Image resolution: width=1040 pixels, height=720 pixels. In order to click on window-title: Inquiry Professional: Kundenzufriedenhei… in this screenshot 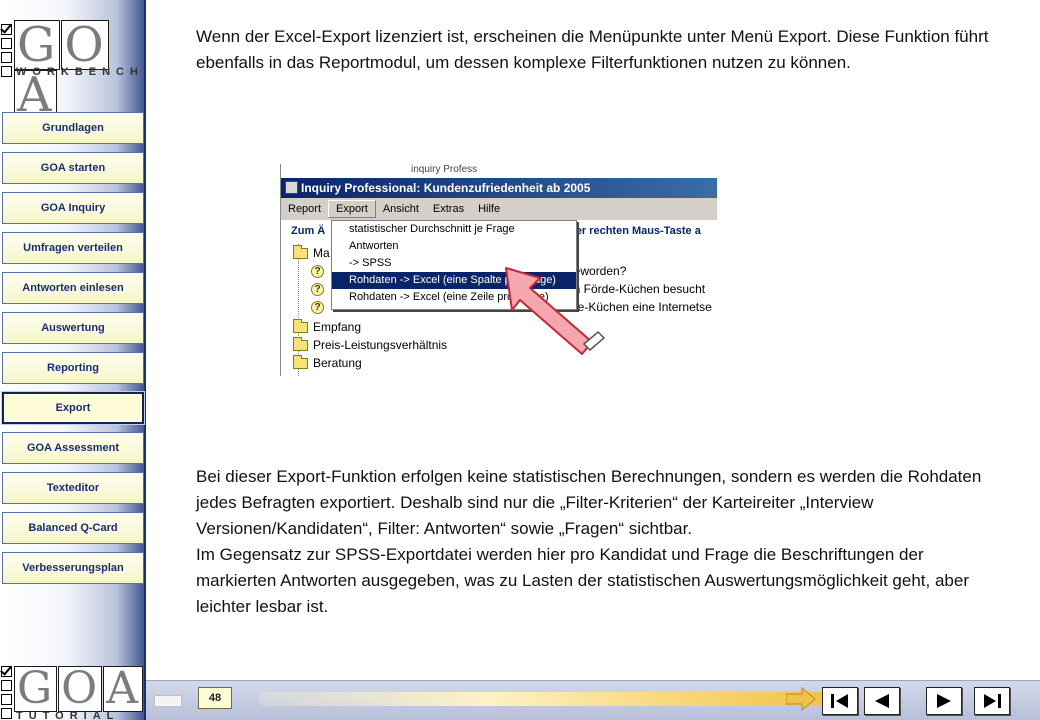, I will do `click(446, 188)`.